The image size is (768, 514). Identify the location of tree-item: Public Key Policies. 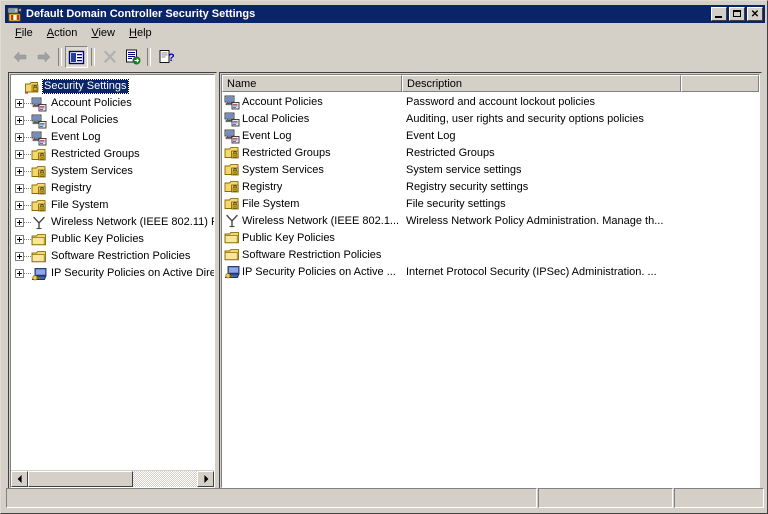
(112, 239).